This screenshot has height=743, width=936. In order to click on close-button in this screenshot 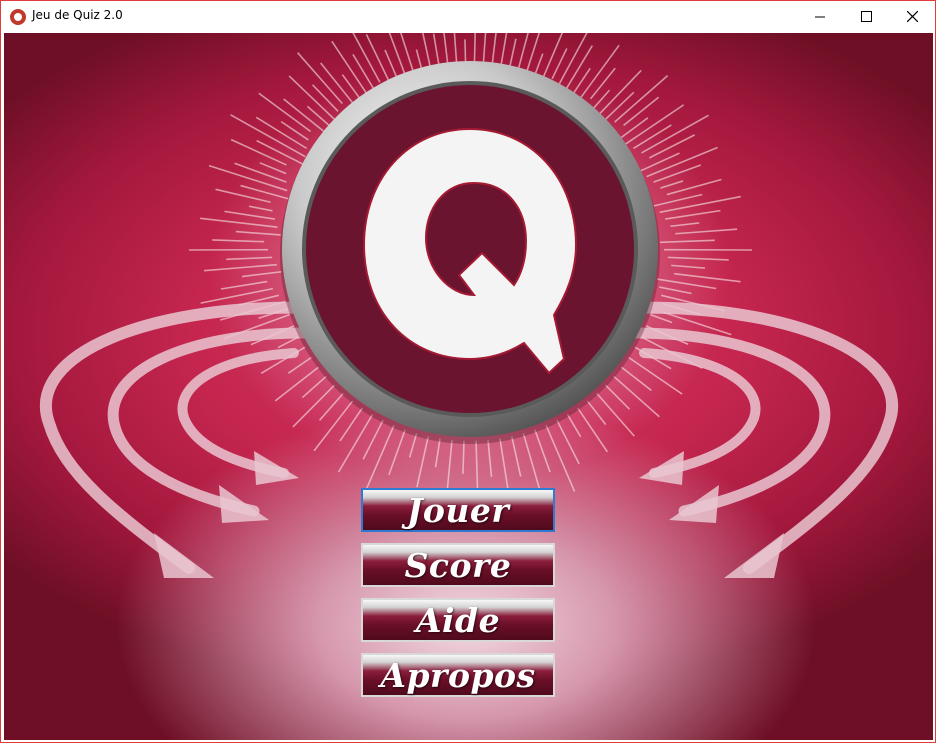, I will do `click(912, 16)`.